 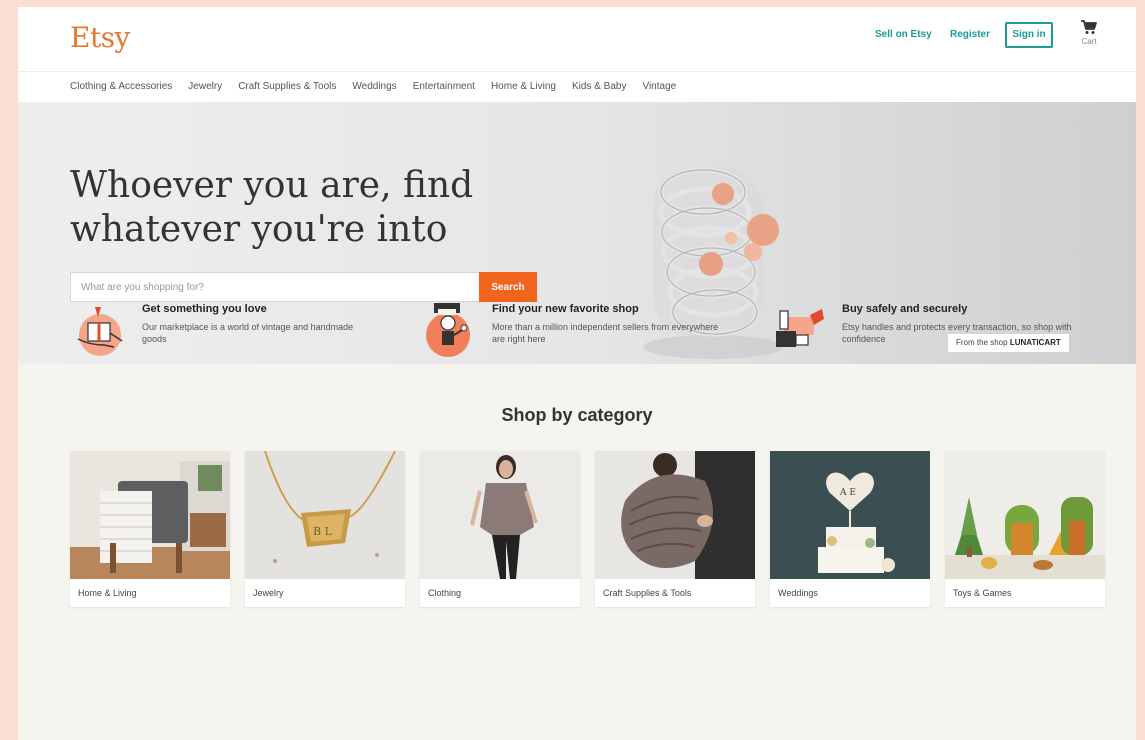 What do you see at coordinates (1025, 515) in the screenshot?
I see `toys-games-photo` at bounding box center [1025, 515].